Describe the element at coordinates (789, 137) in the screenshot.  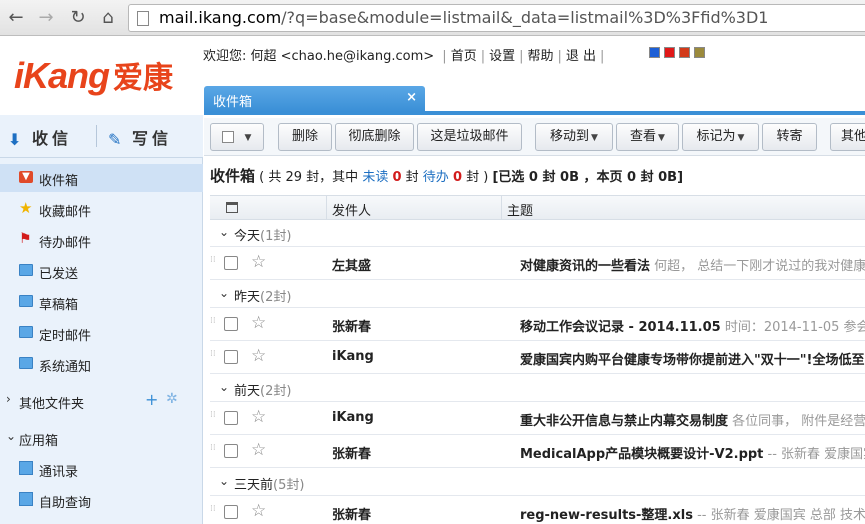
I see `forward-button: 转寄` at that location.